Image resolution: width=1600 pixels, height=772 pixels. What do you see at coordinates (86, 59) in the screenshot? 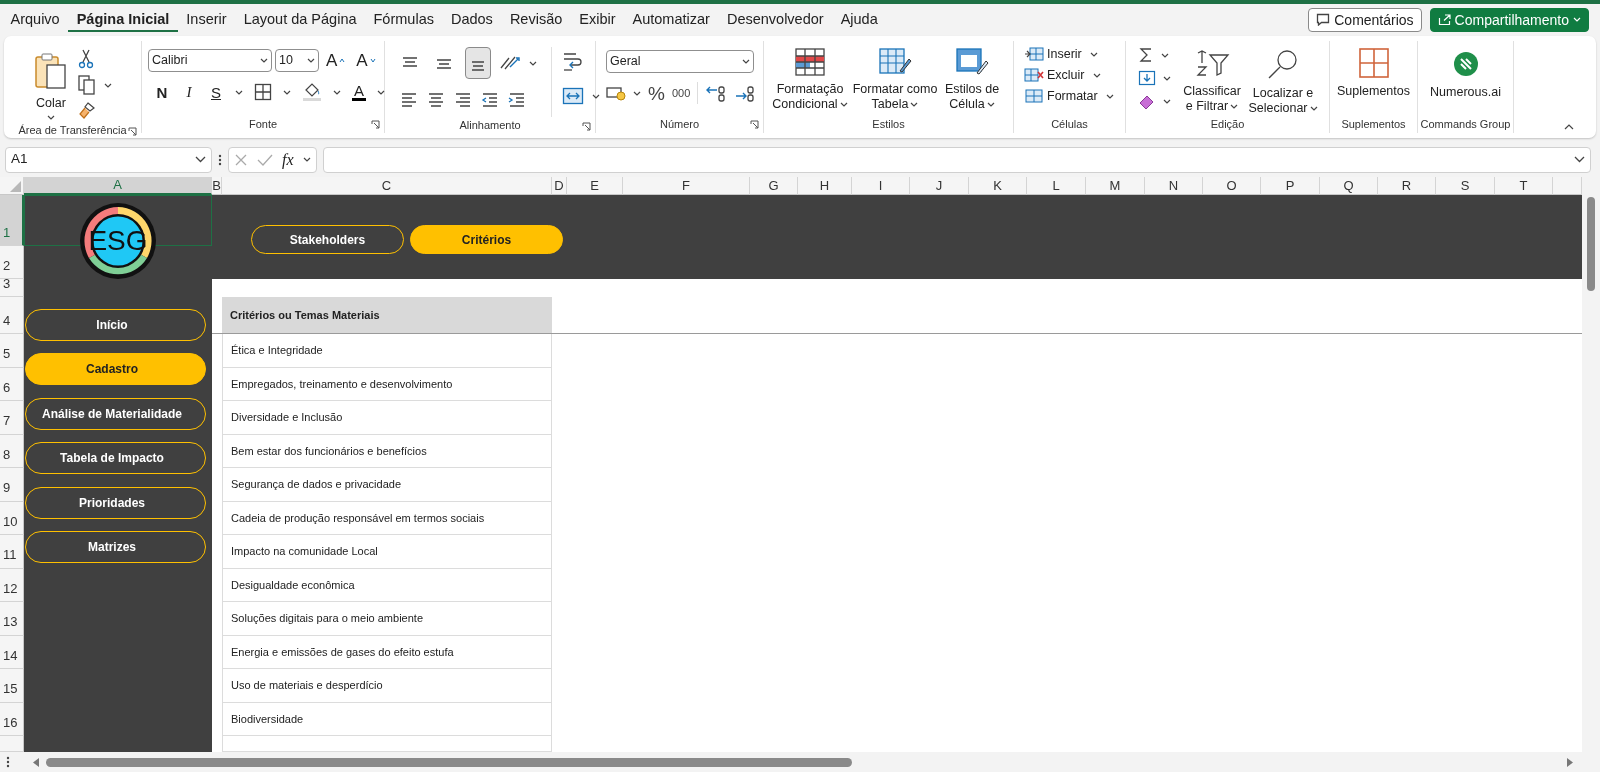
I see `scissors-icon` at bounding box center [86, 59].